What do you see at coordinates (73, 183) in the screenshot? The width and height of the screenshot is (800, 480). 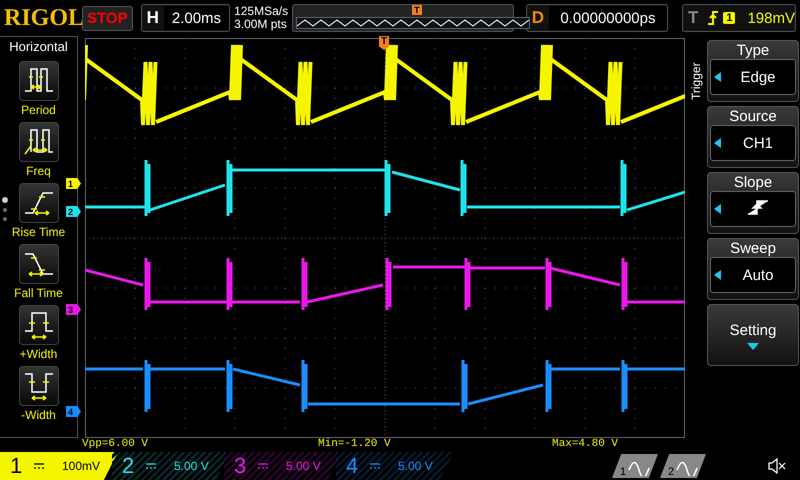 I see `channel-marker: 1` at bounding box center [73, 183].